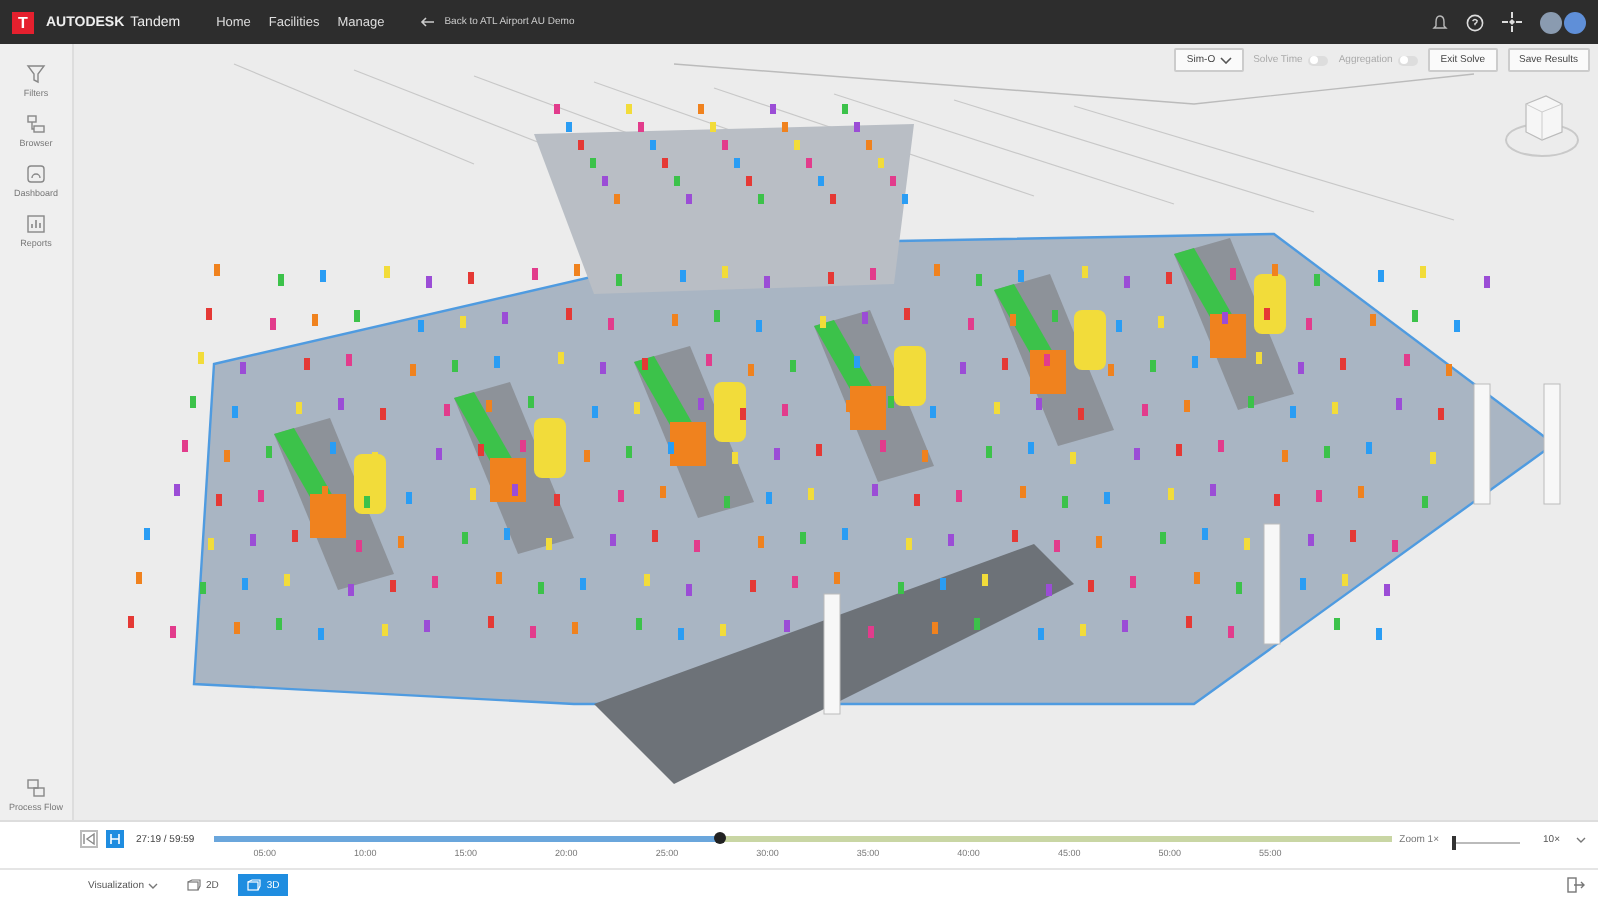 This screenshot has height=900, width=1598. Describe the element at coordinates (36, 174) in the screenshot. I see `dashboard-icon` at that location.